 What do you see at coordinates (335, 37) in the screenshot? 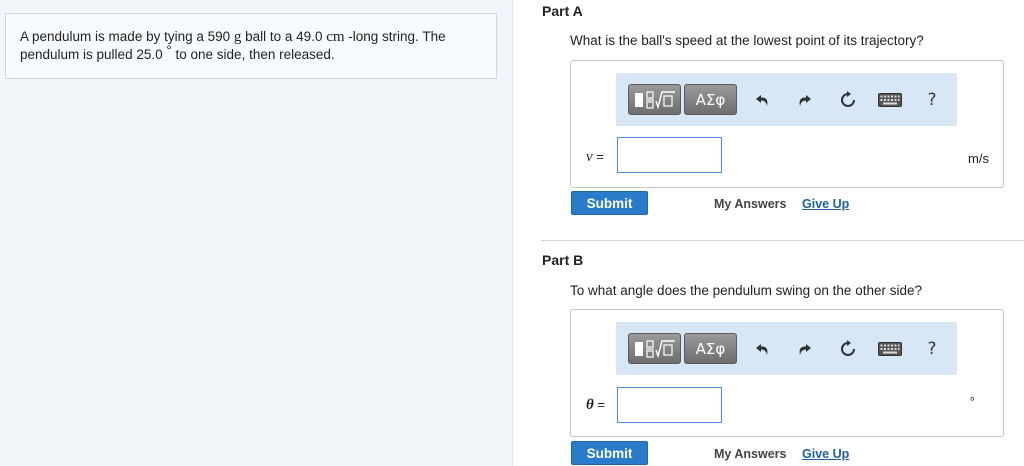
I see `length-unit: cm` at bounding box center [335, 37].